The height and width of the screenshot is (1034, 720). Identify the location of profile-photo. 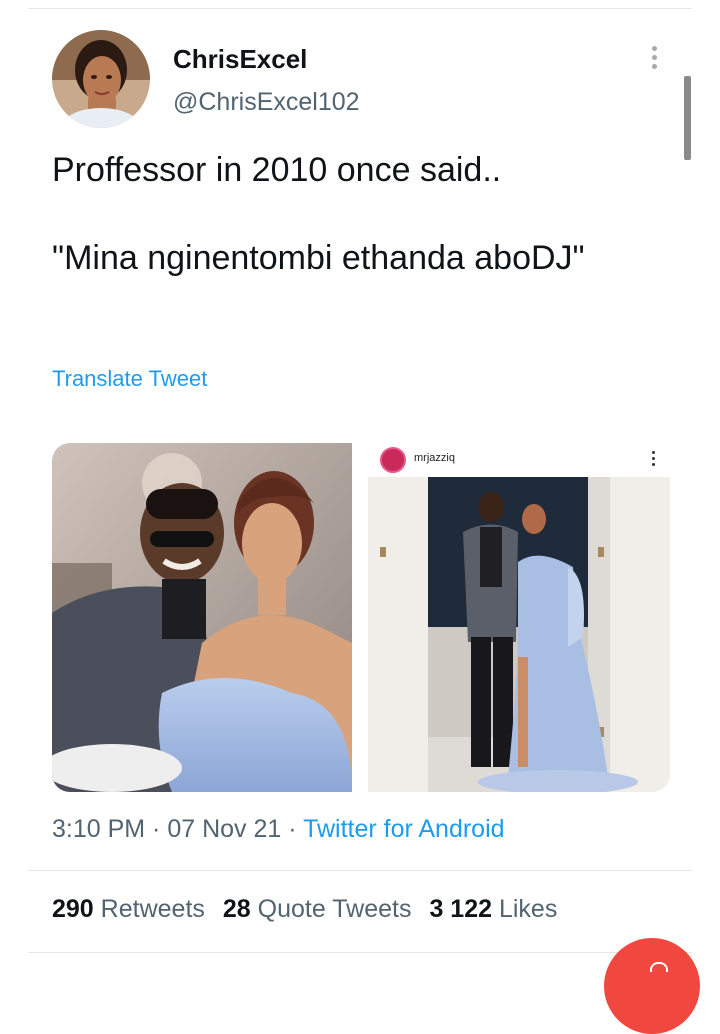
(101, 79).